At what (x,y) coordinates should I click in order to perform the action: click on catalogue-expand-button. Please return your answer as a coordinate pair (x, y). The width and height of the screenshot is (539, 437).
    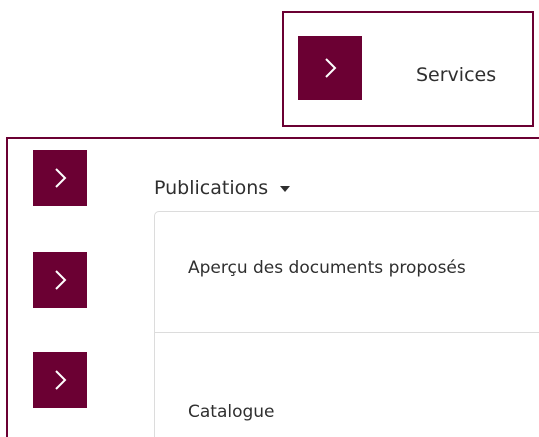
    Looking at the image, I should click on (60, 380).